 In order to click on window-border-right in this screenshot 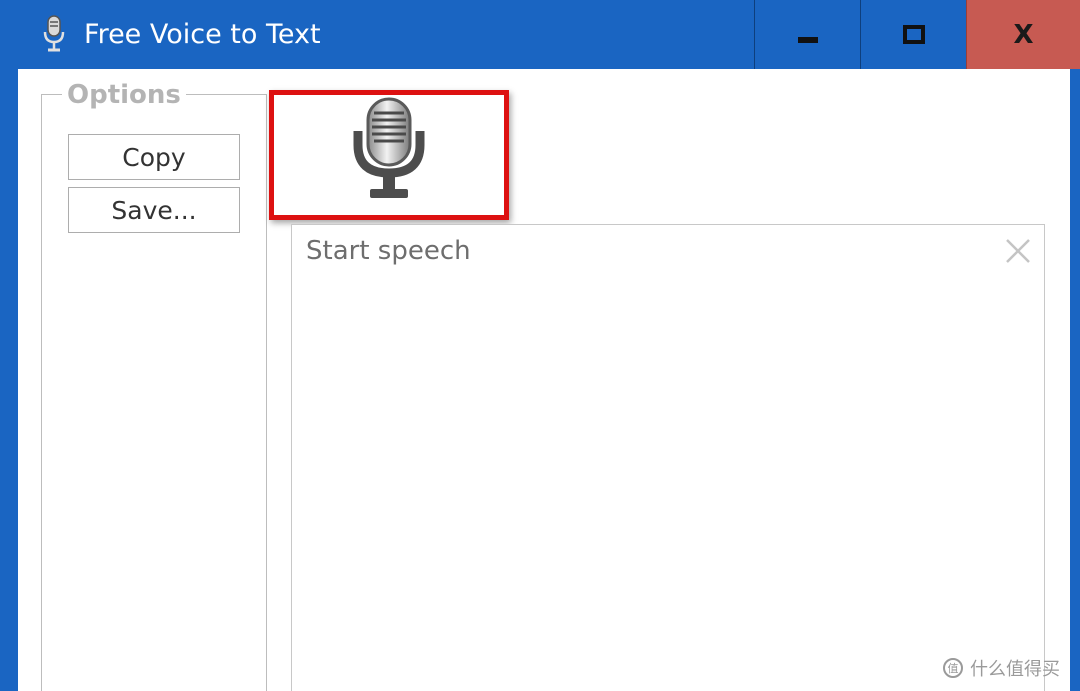, I will do `click(1075, 380)`.